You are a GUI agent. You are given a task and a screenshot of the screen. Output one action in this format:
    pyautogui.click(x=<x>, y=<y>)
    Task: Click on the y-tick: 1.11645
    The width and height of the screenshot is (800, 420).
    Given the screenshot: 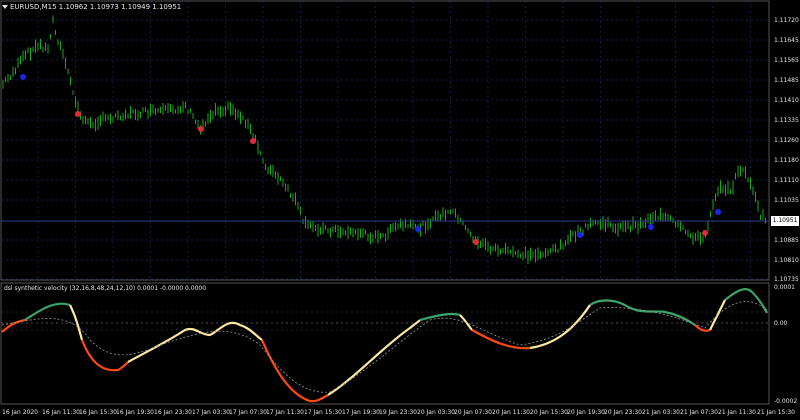 What is the action you would take?
    pyautogui.click(x=786, y=40)
    